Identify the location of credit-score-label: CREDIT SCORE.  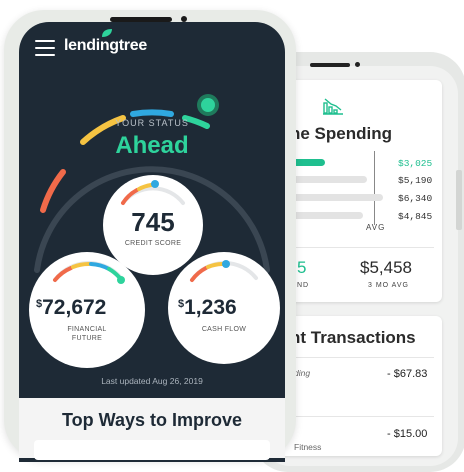
(153, 243).